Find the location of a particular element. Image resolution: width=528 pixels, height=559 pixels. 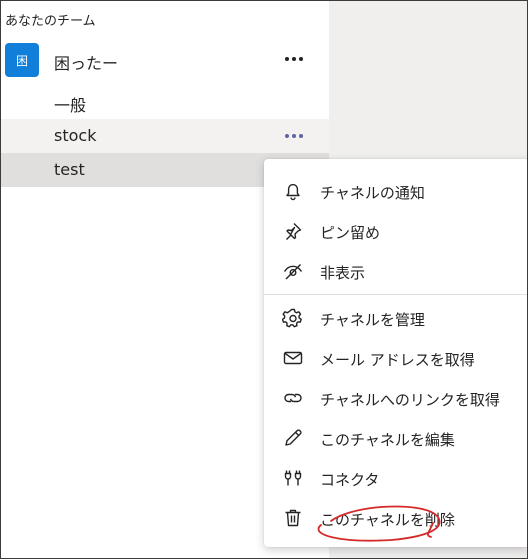

menu-item-label: 非表示 is located at coordinates (343, 273).